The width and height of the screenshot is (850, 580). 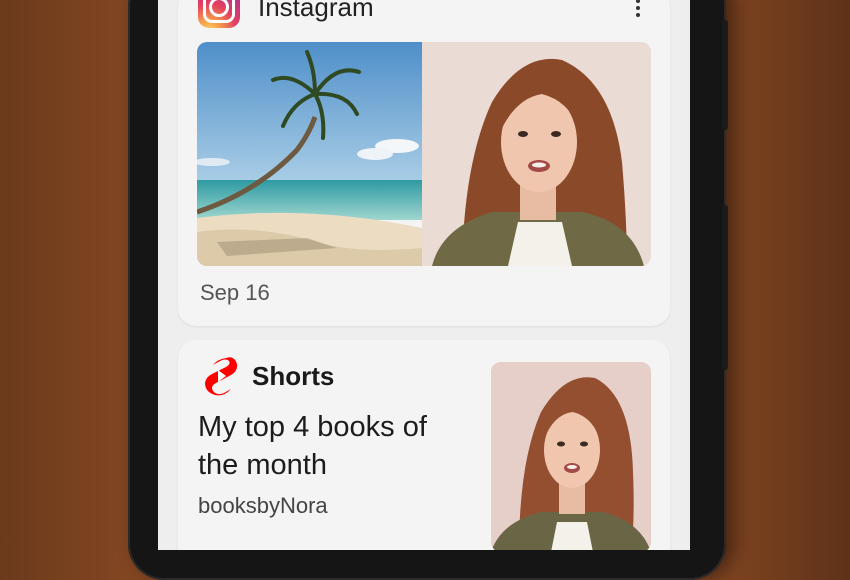 I want to click on woman-video-image, so click(x=536, y=154).